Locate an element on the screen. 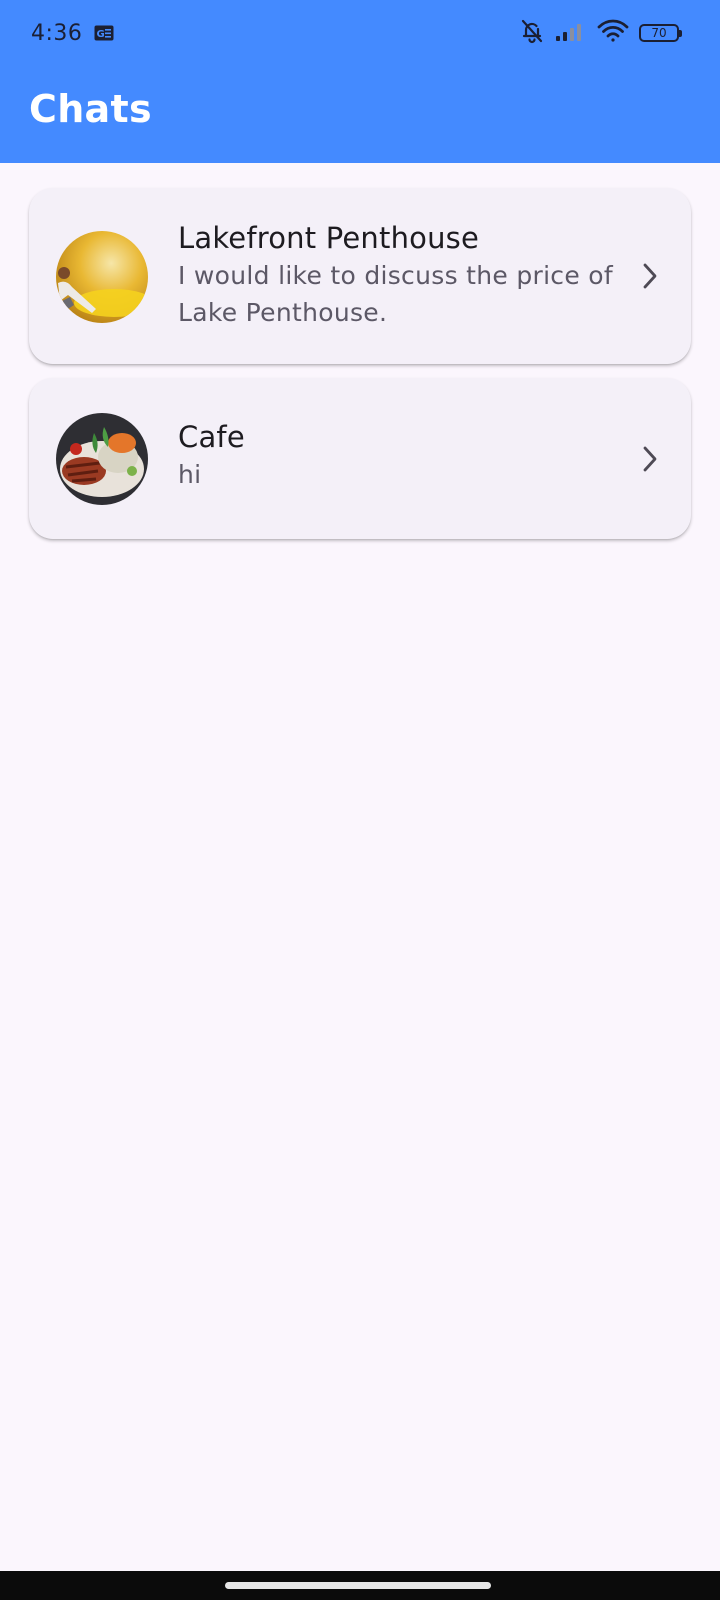 The image size is (720, 1600). chat-item-cafe: Cafe hi is located at coordinates (360, 458).